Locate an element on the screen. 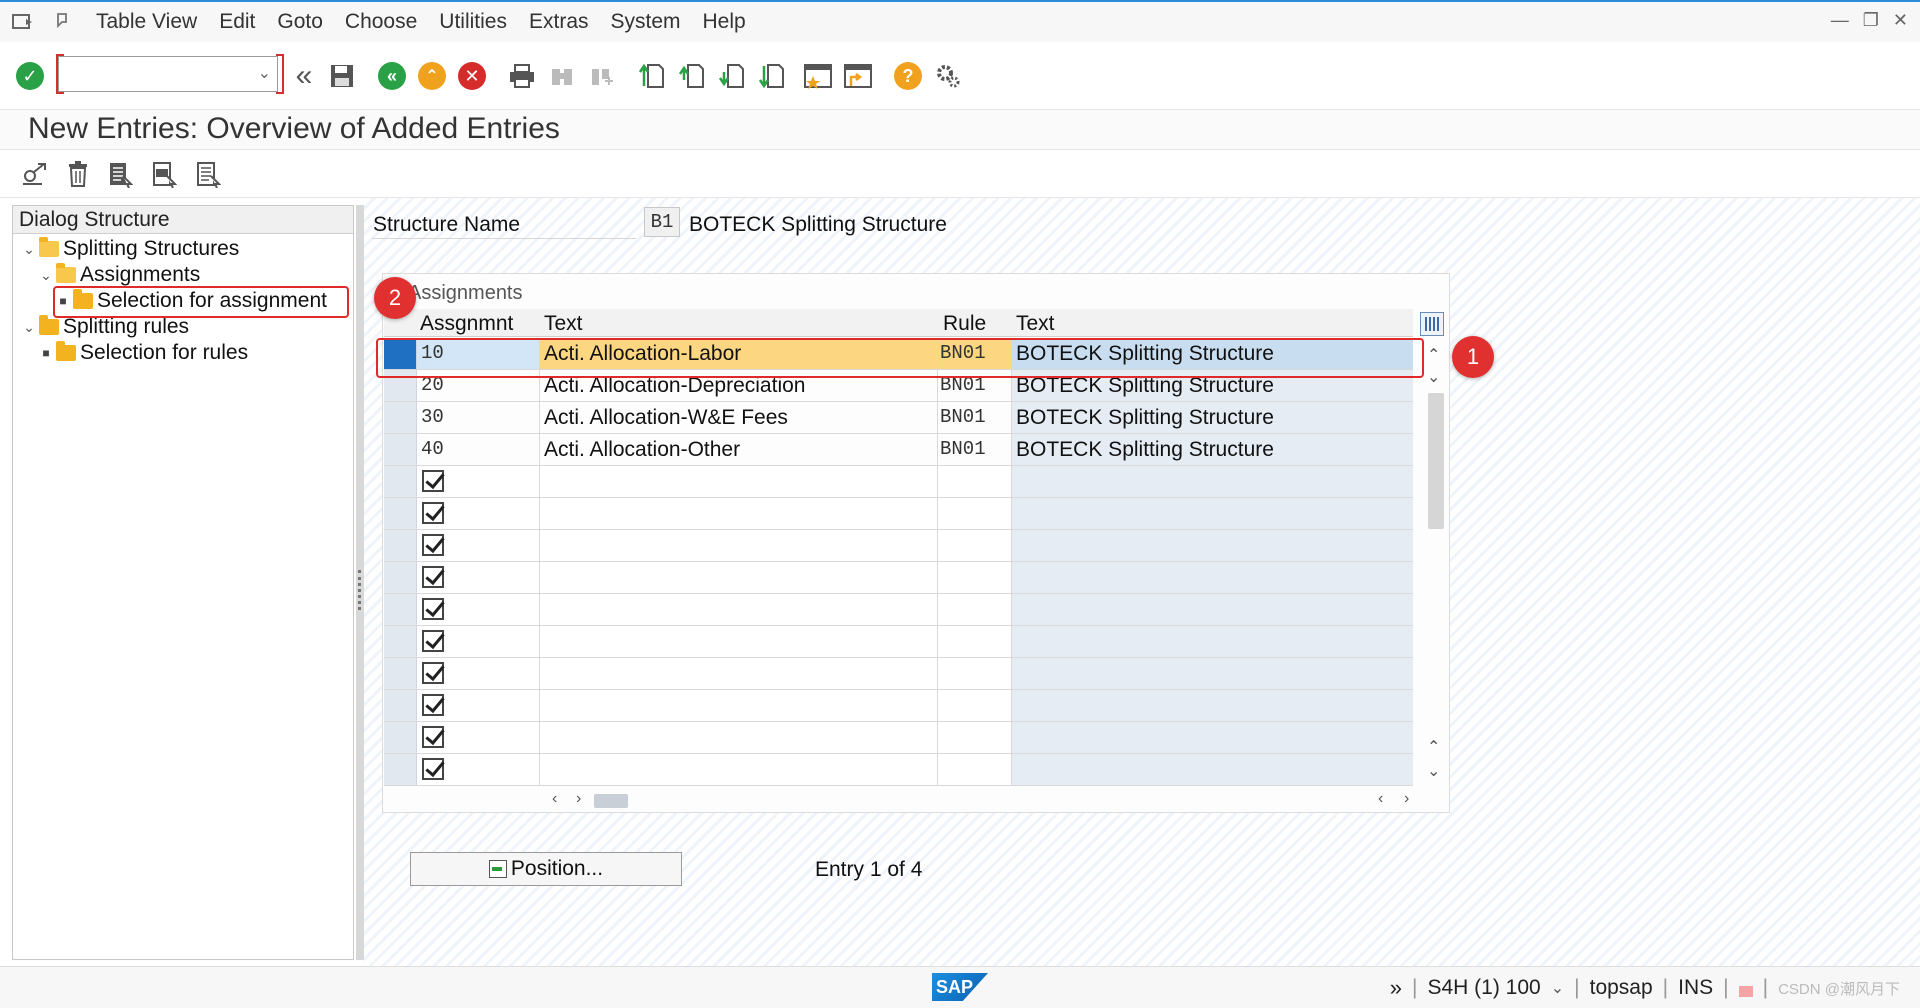 This screenshot has width=1920, height=1008. restore-icon: ❐ is located at coordinates (1871, 20).